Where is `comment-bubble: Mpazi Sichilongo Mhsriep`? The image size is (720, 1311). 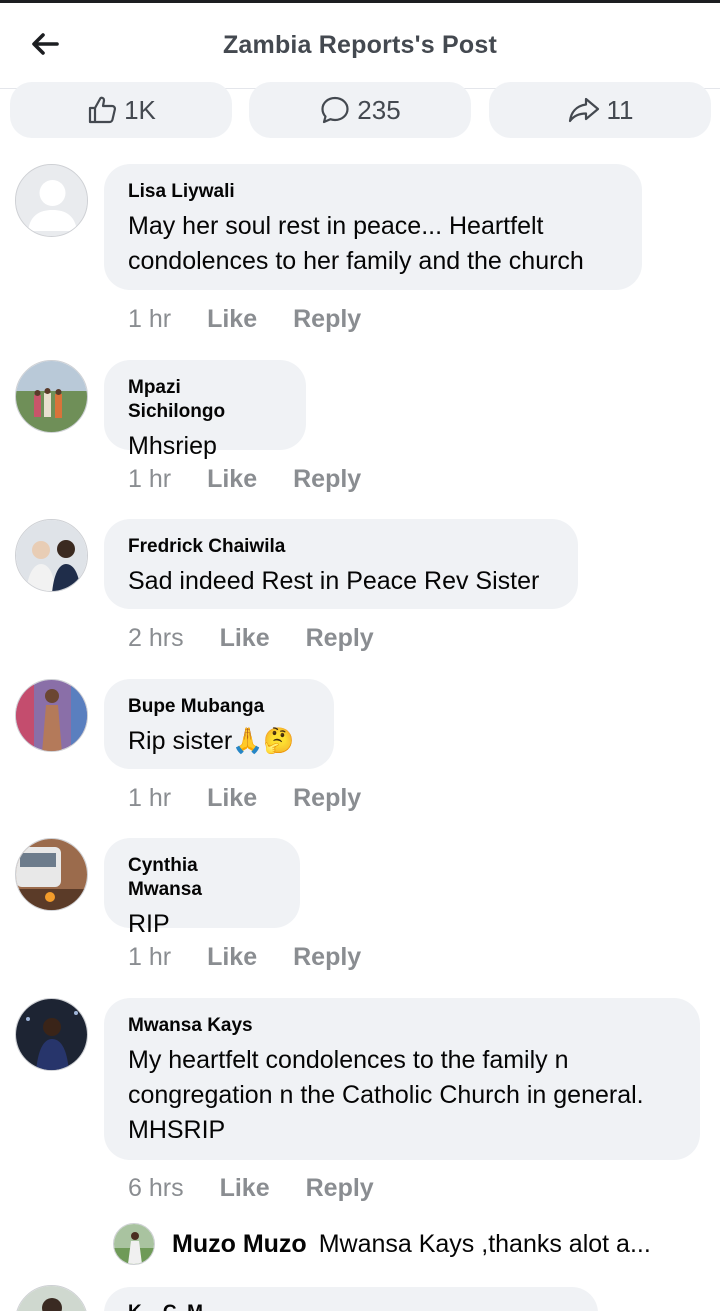 comment-bubble: Mpazi Sichilongo Mhsriep is located at coordinates (205, 410).